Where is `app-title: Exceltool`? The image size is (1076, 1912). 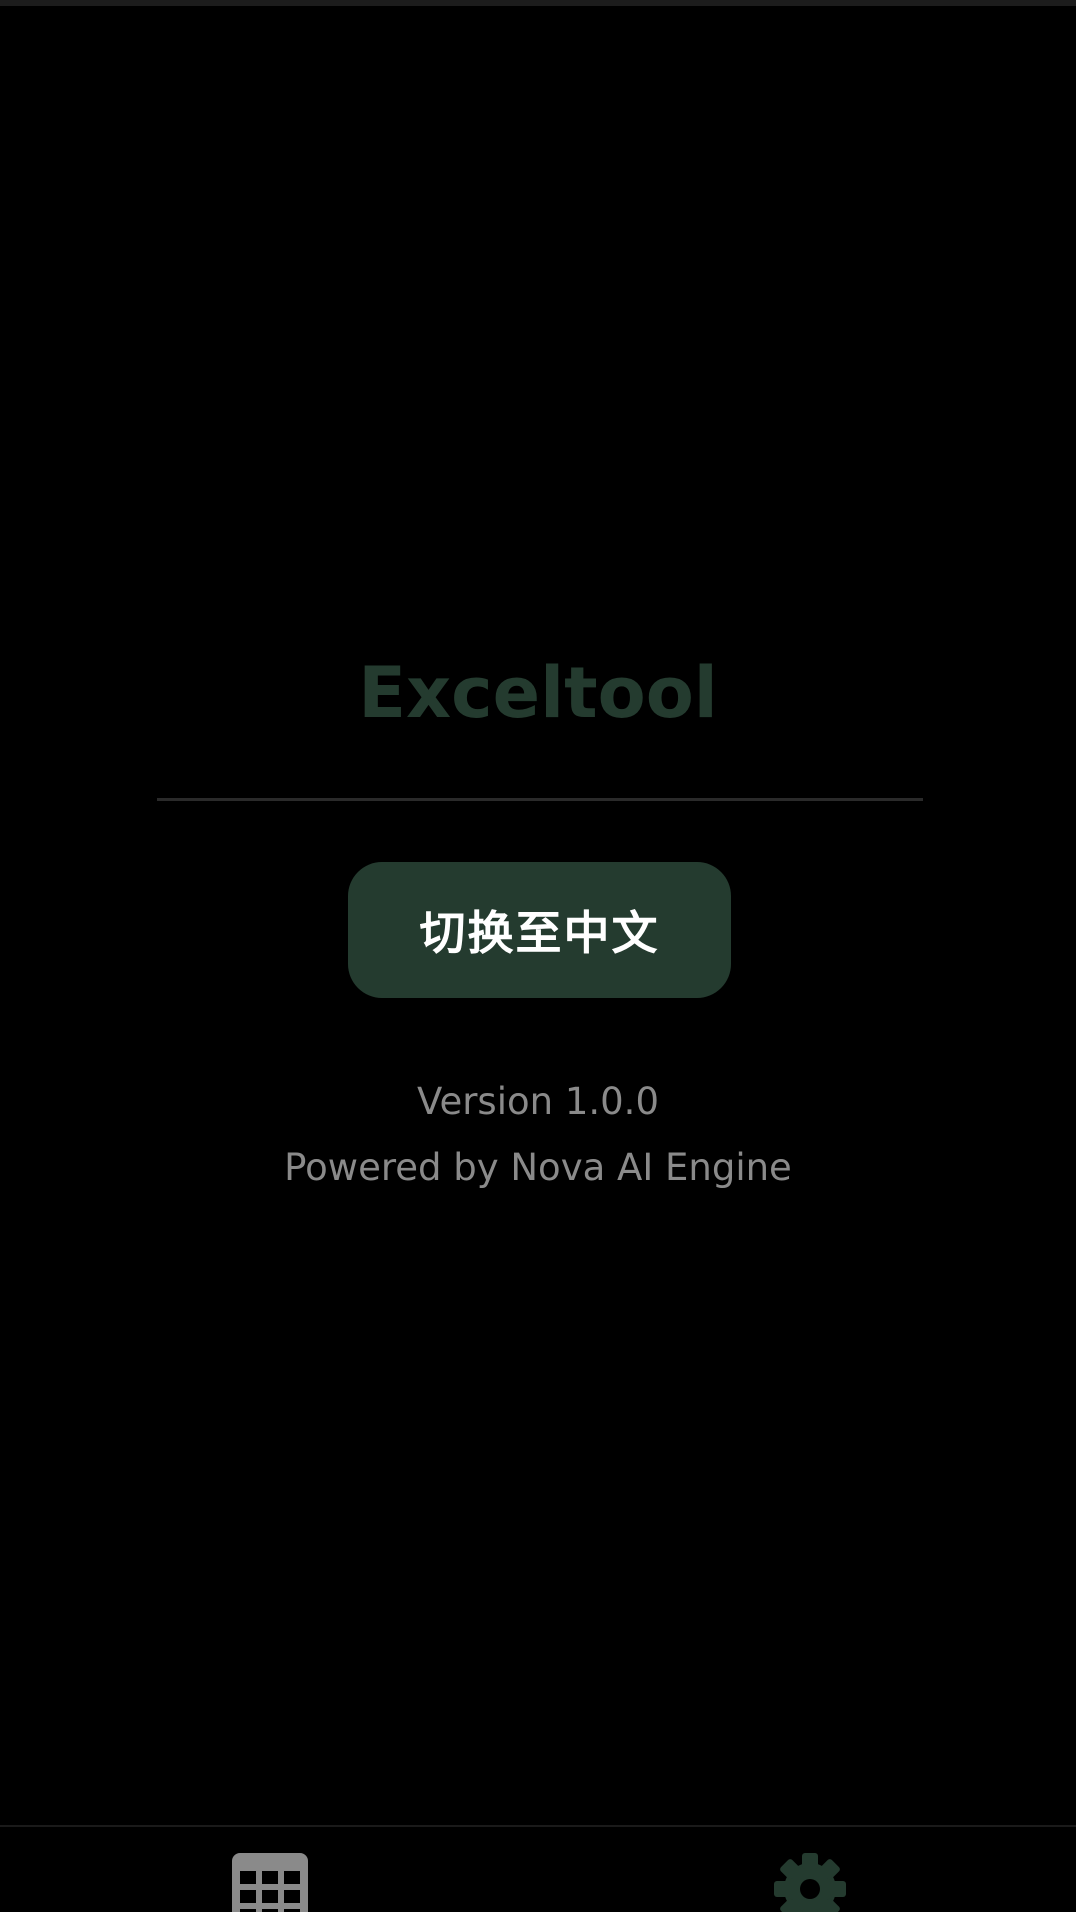
app-title: Exceltool is located at coordinates (538, 693).